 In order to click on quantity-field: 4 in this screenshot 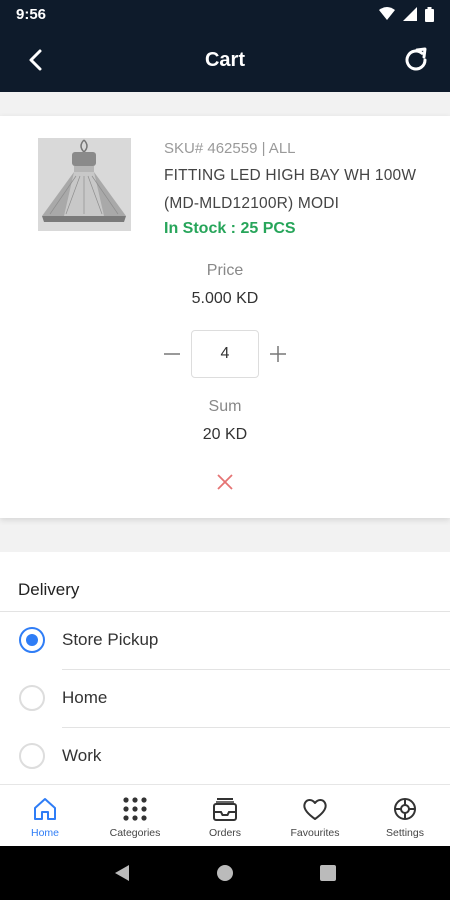, I will do `click(225, 354)`.